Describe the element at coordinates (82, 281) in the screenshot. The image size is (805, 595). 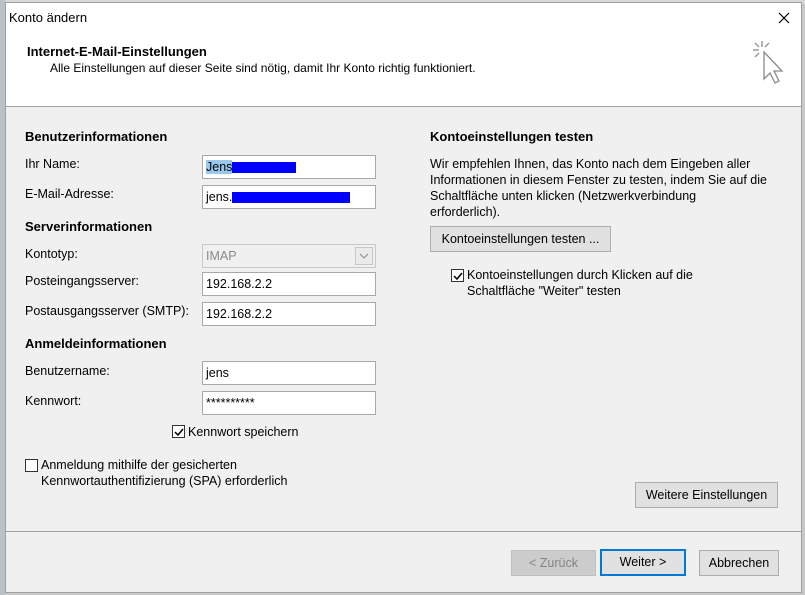
I see `incoming-server-label: Posteingangsserver:` at that location.